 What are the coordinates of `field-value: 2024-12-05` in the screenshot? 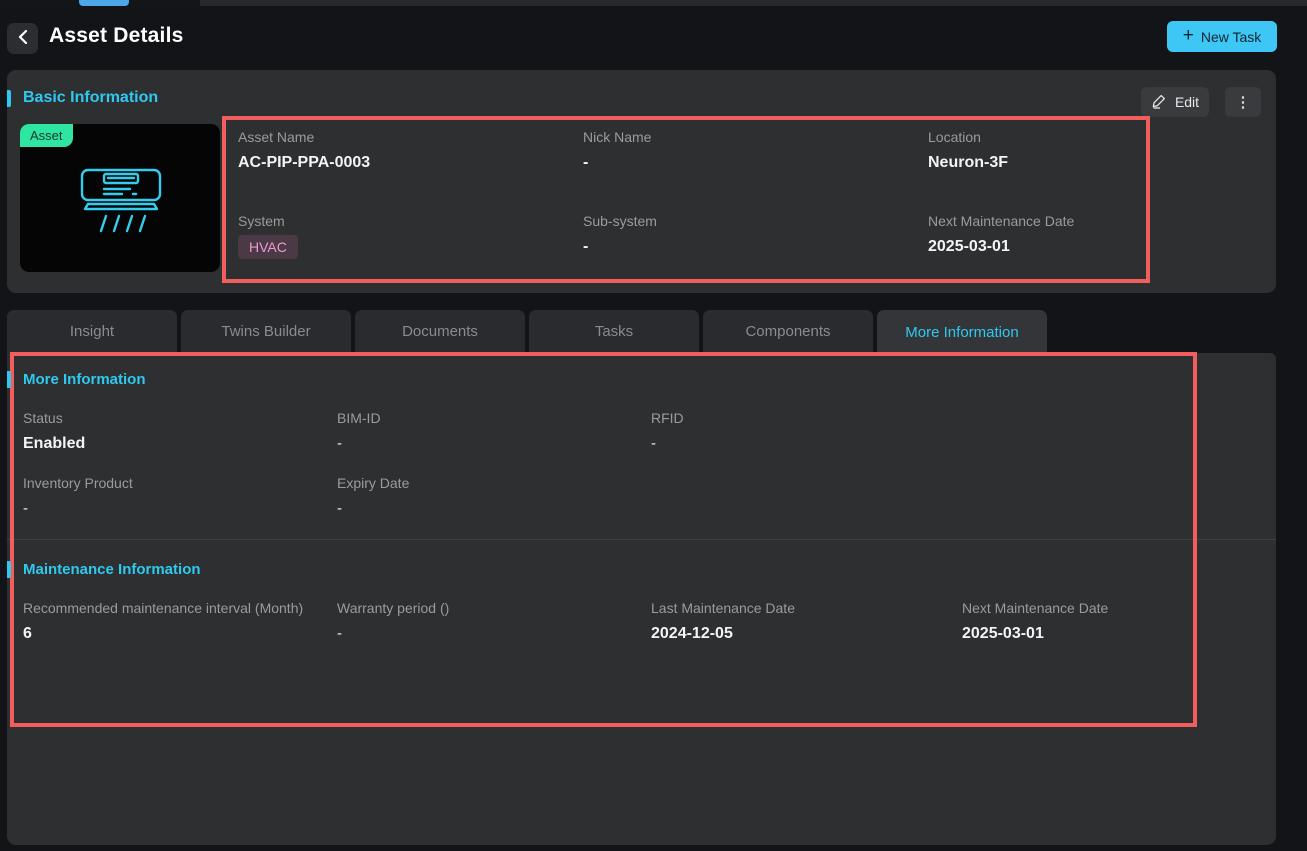 It's located at (692, 633).